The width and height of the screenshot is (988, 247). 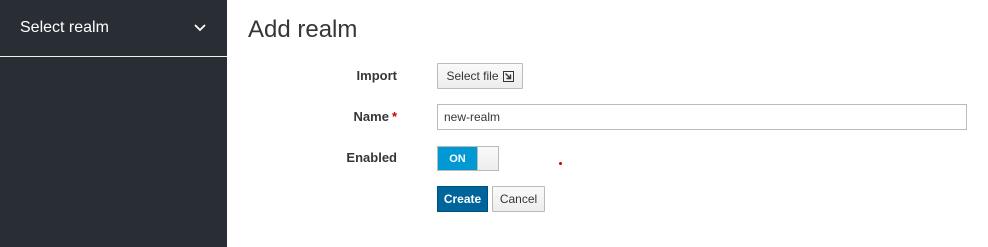 I want to click on chevron-down-icon, so click(x=200, y=28).